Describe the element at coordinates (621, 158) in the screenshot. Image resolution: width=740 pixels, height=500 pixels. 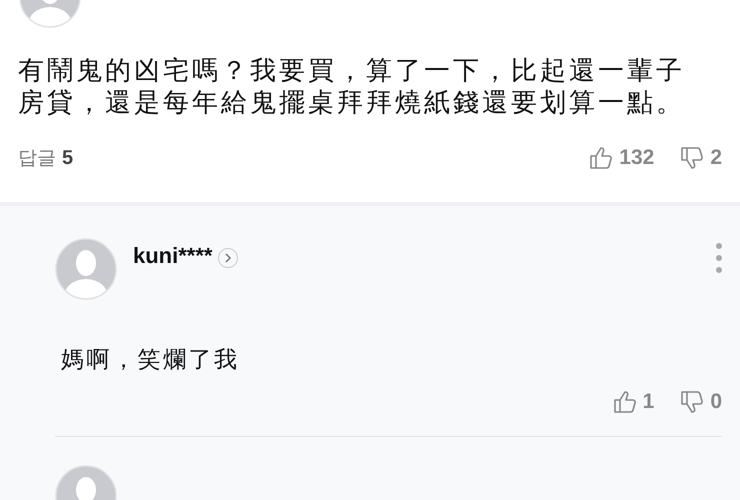
I see `like-button: 132` at that location.